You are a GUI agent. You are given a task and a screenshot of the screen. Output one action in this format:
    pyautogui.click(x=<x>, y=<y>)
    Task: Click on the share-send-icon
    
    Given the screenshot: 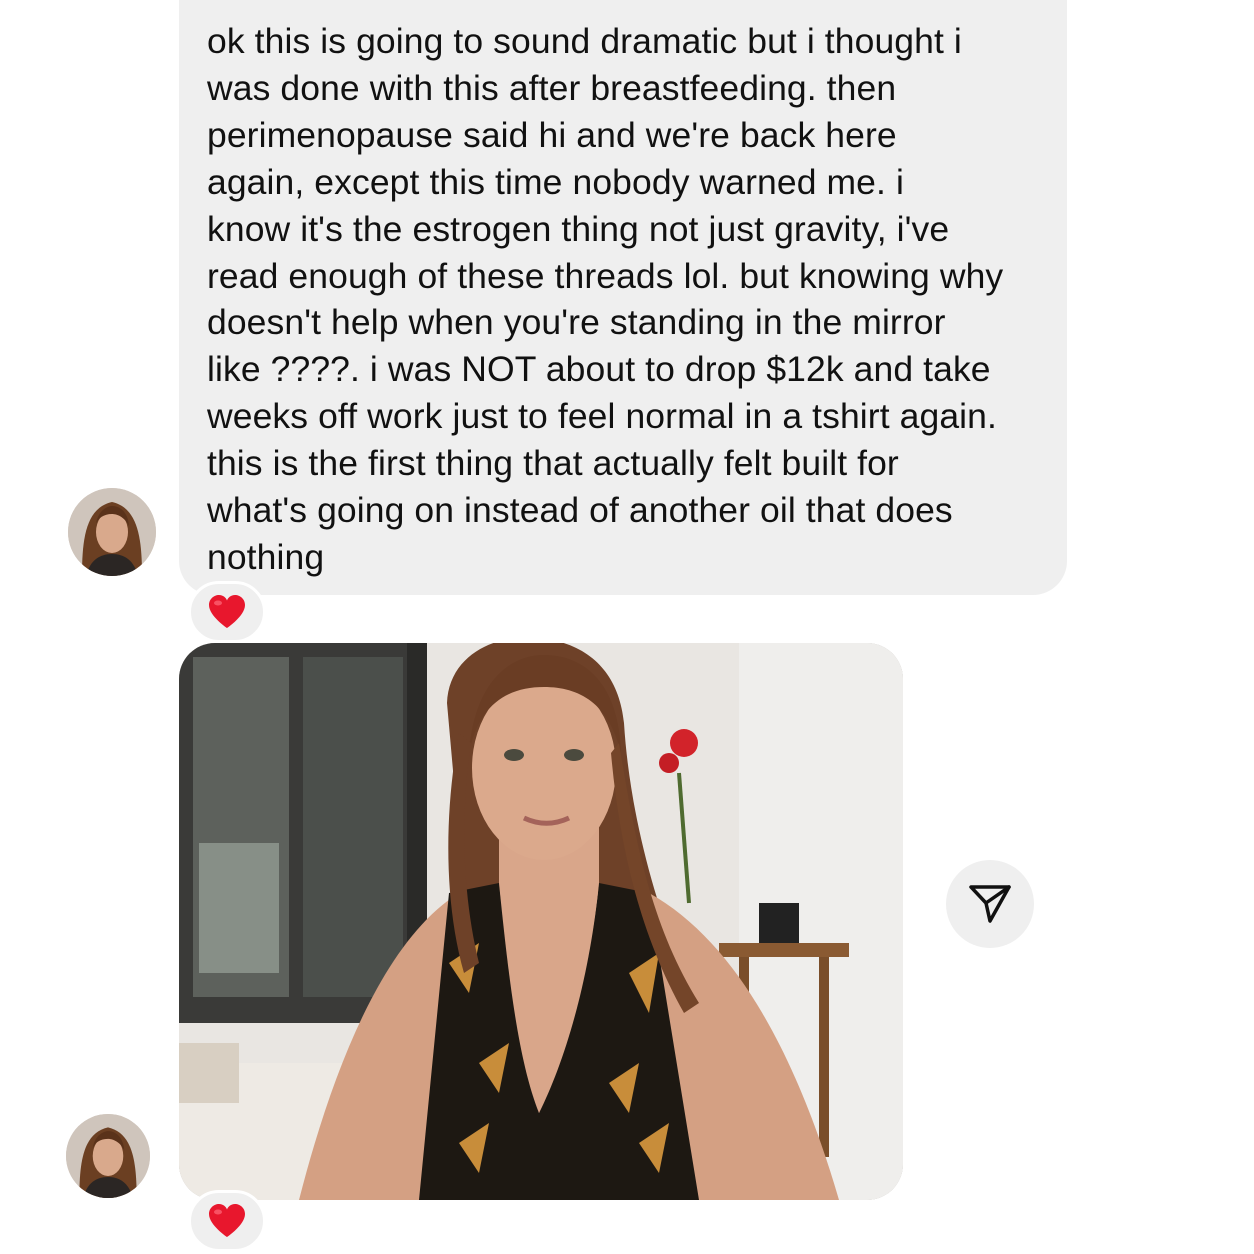 What is the action you would take?
    pyautogui.click(x=990, y=904)
    